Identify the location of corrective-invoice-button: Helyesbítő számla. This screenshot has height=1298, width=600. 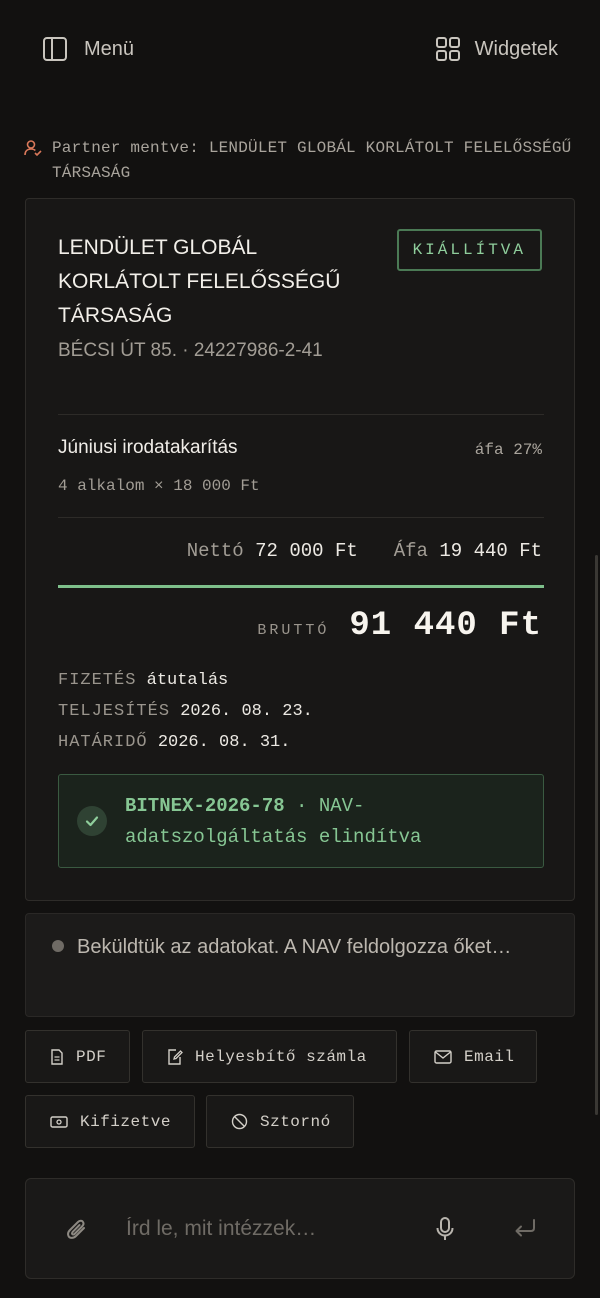
(269, 1056).